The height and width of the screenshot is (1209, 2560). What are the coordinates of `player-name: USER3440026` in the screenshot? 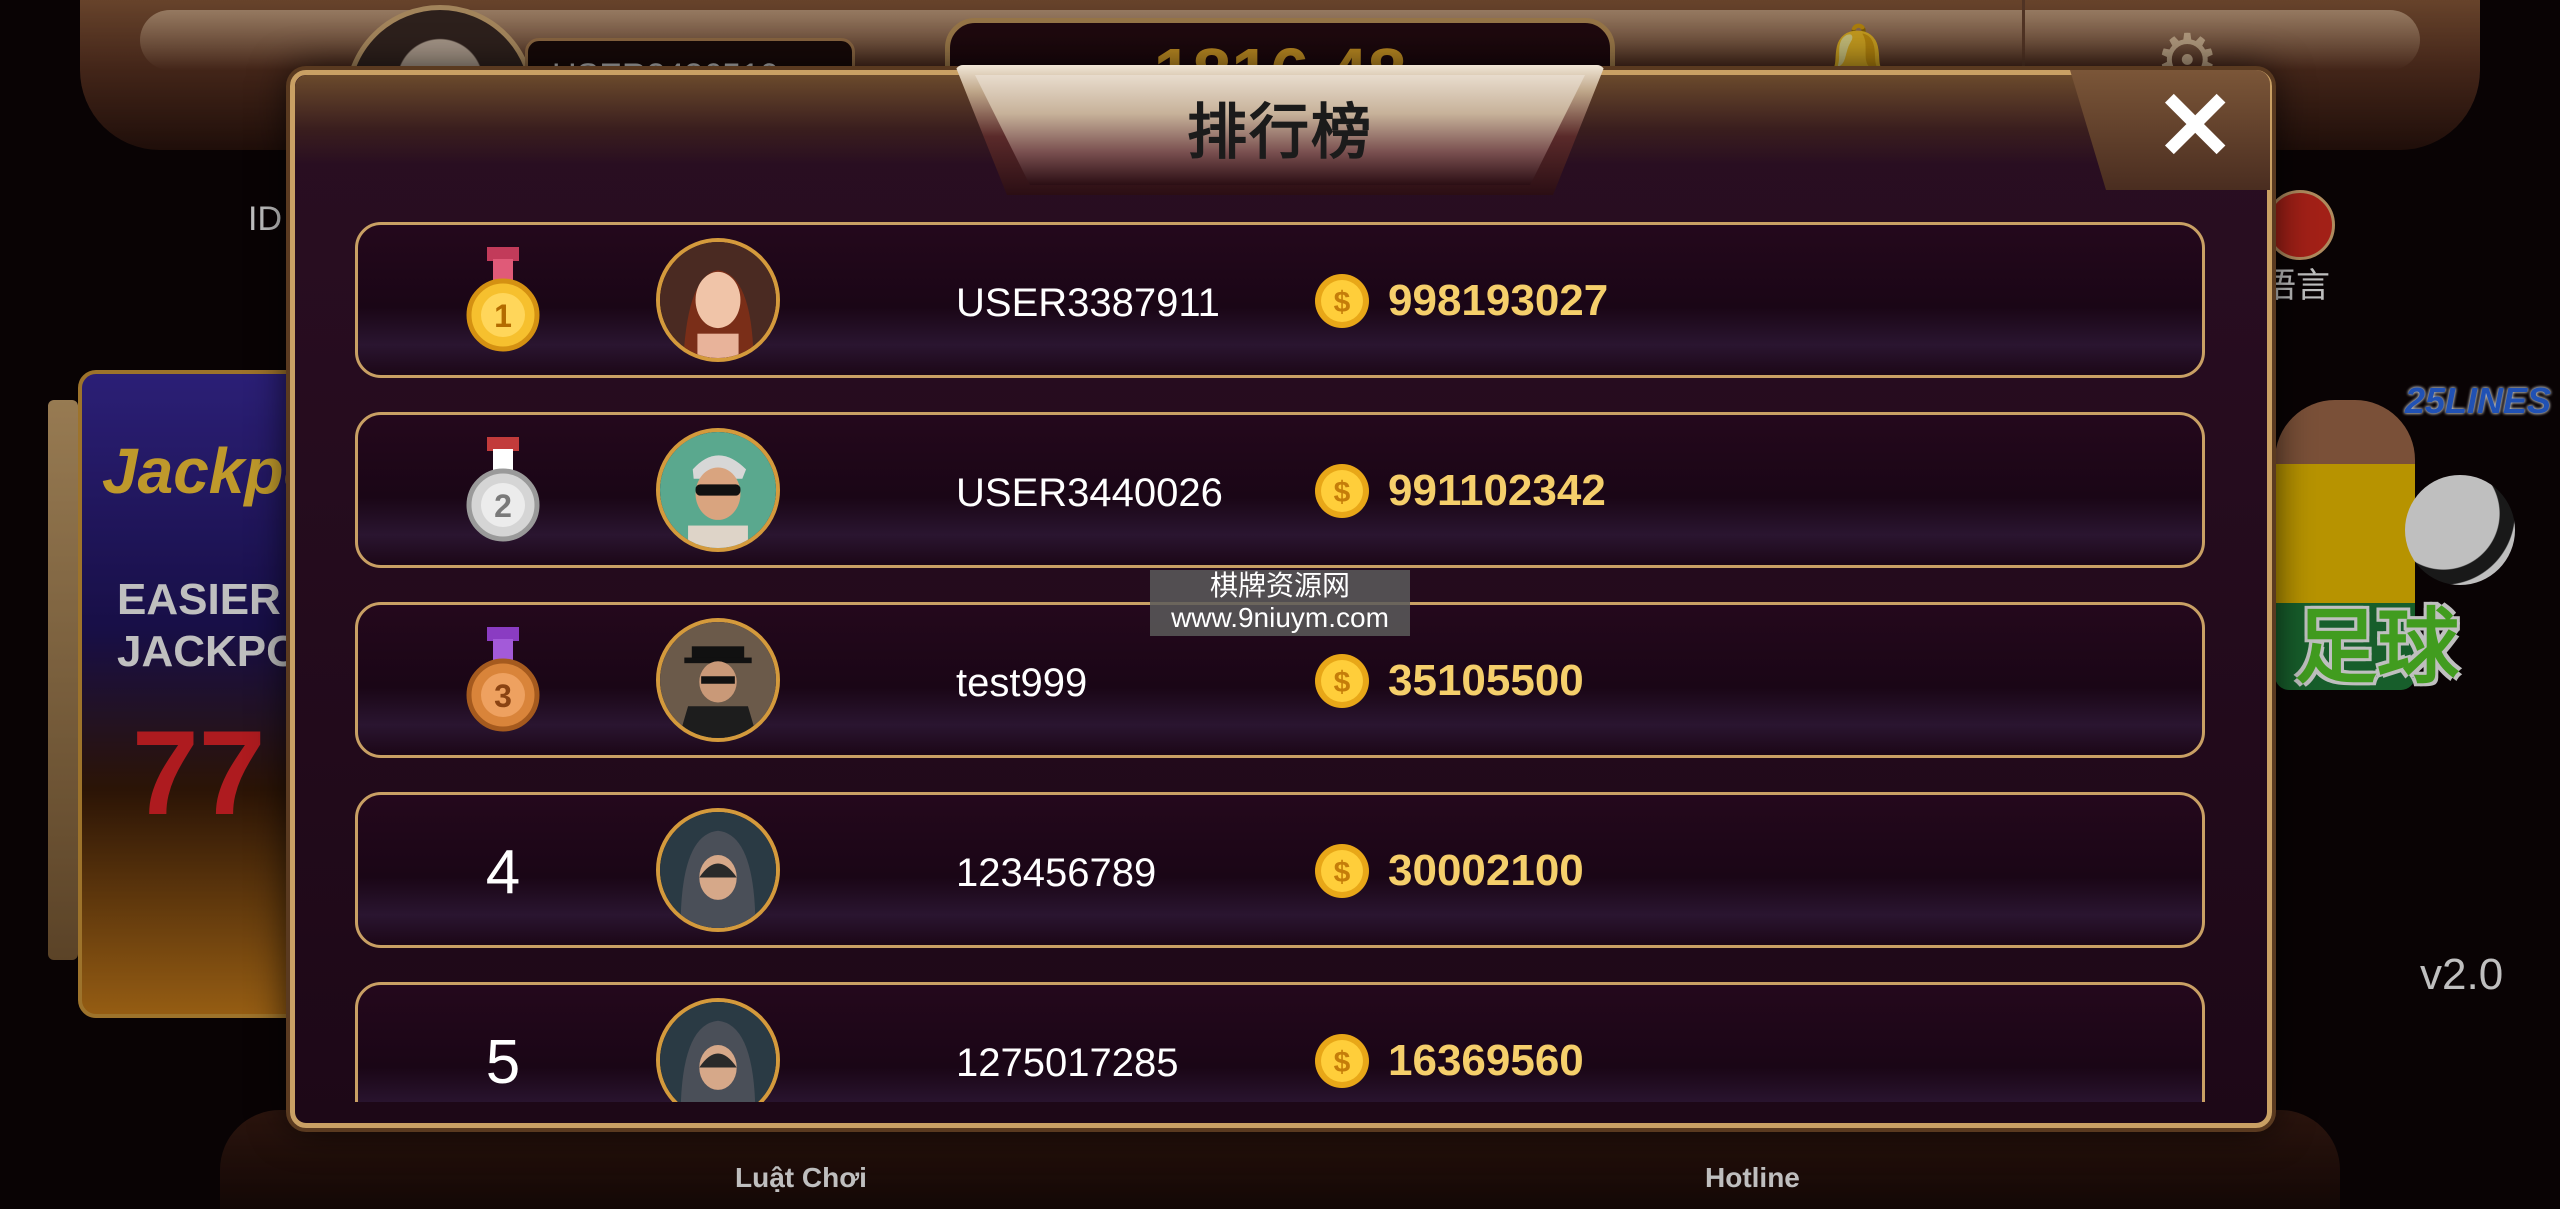 It's located at (1089, 493).